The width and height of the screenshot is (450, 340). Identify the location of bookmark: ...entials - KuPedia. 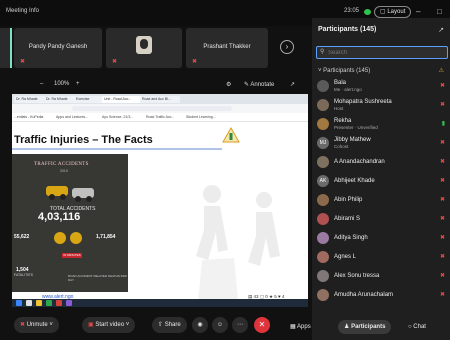
(29, 117).